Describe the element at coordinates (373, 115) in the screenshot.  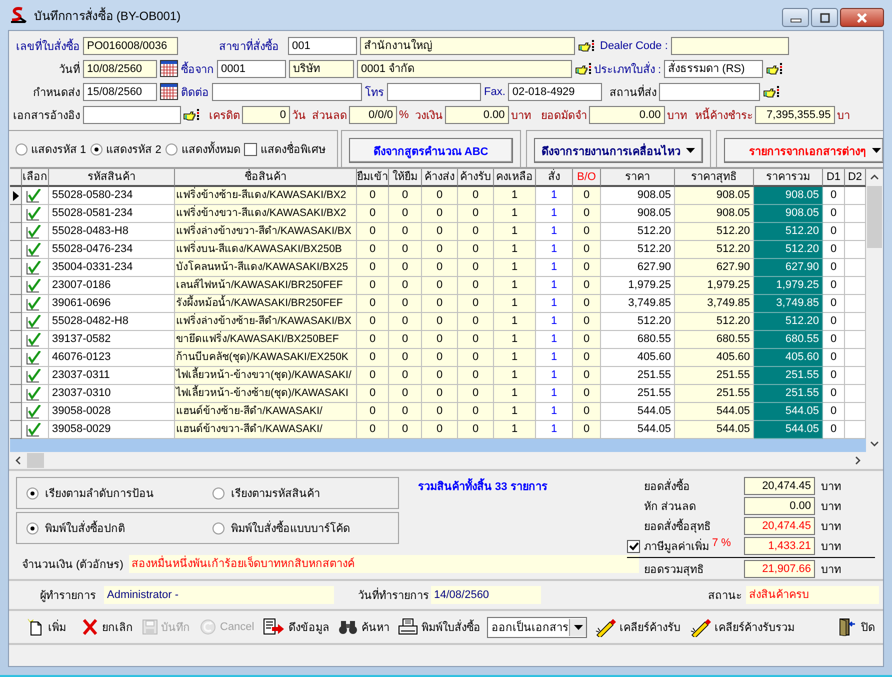
I see `input-field: 0/0/0` at that location.